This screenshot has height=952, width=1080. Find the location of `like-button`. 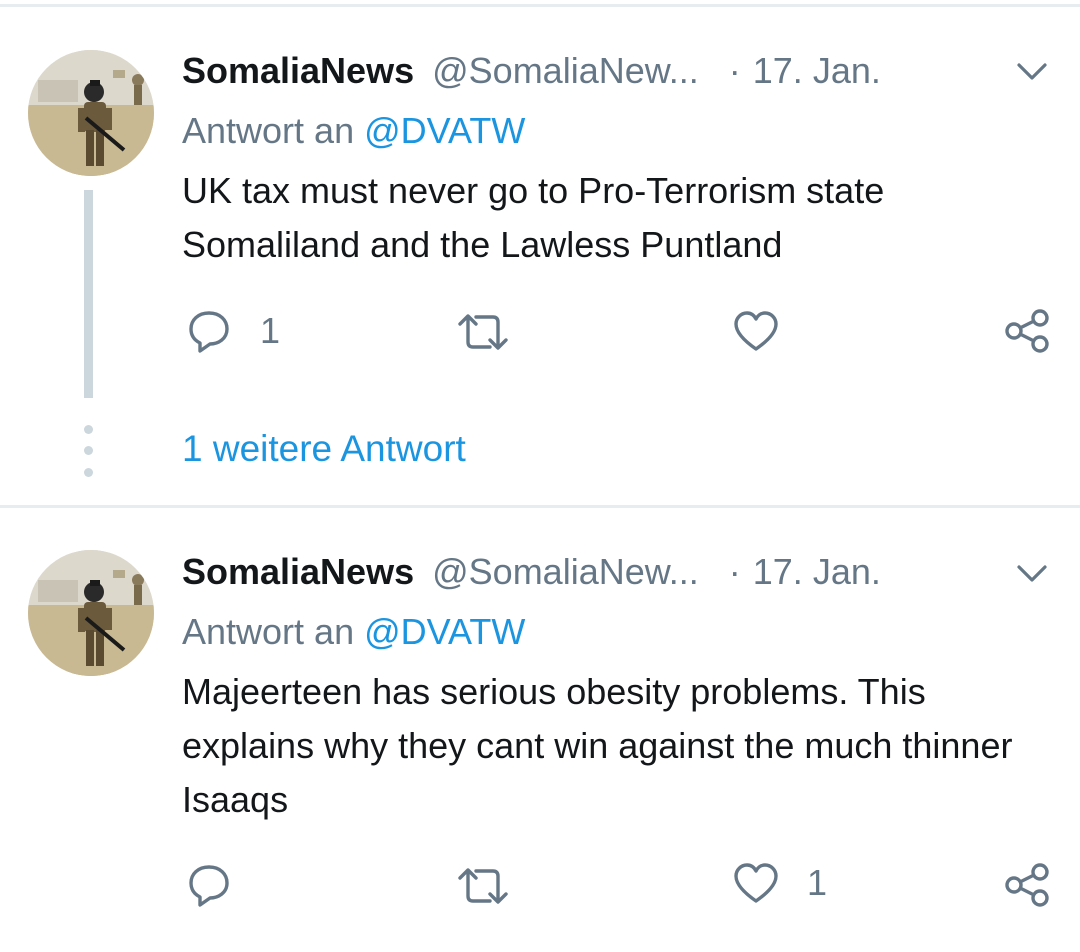

like-button is located at coordinates (770, 331).